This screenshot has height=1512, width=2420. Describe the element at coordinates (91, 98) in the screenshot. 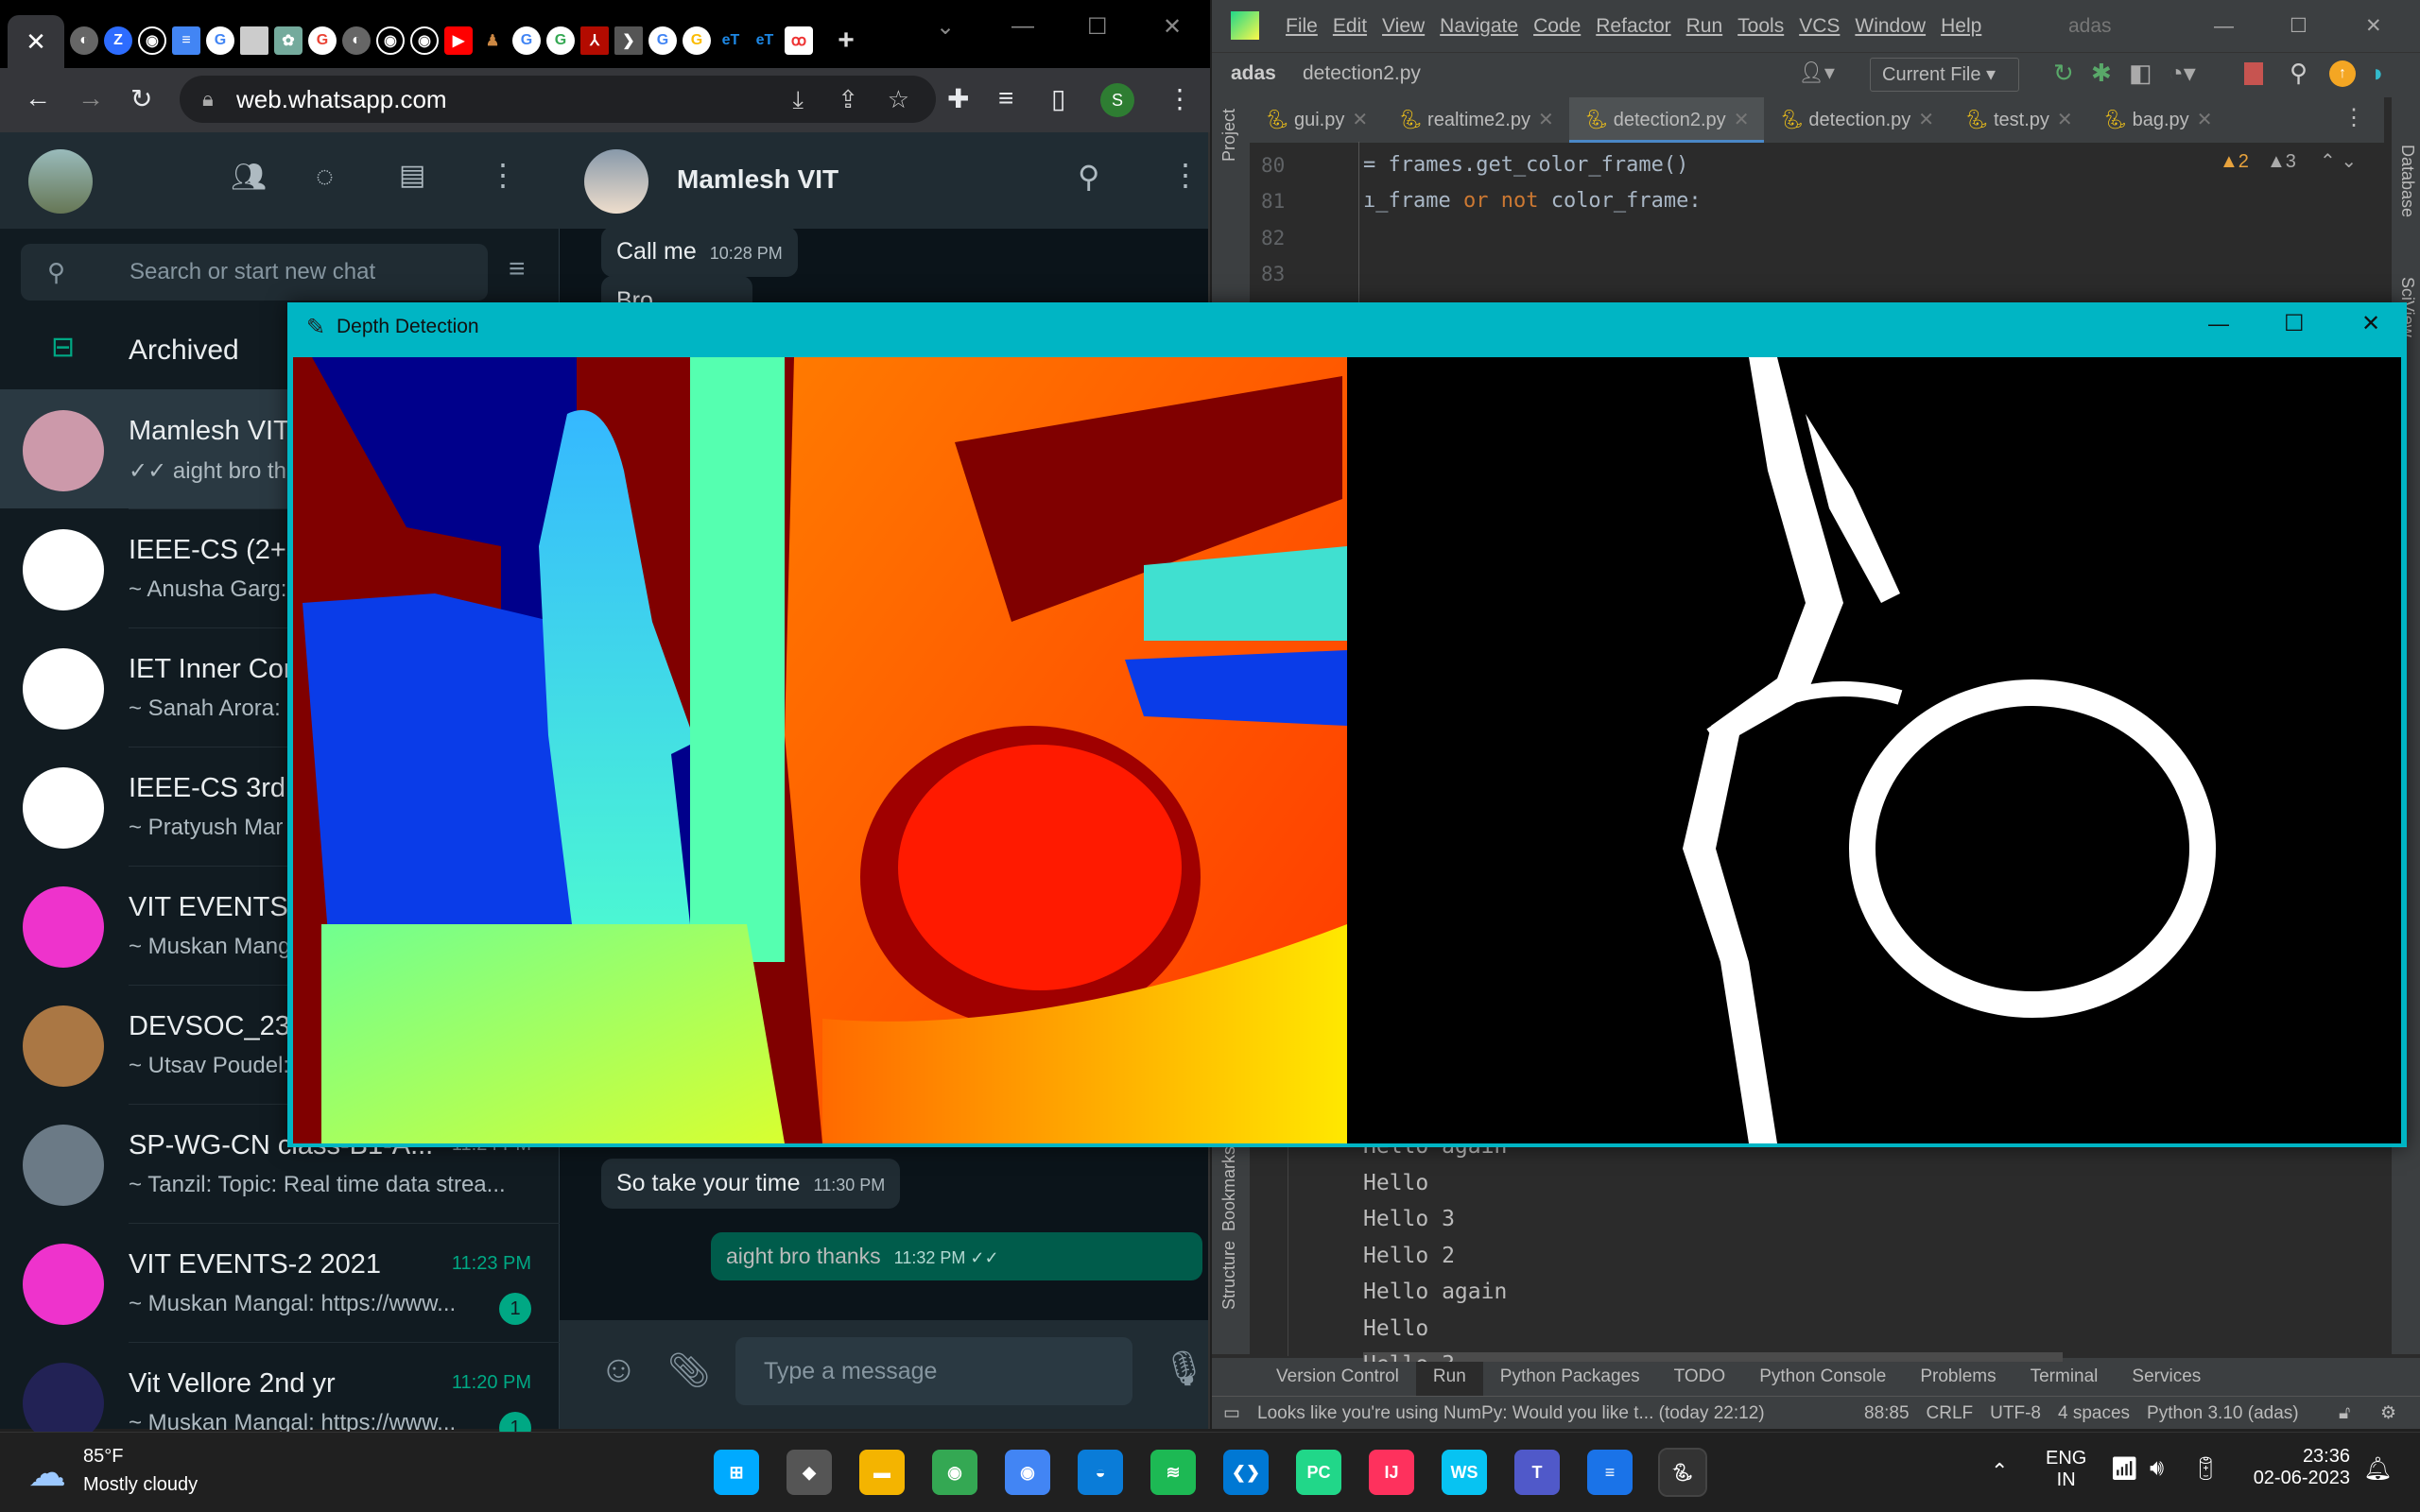

I see `forward-icon: →` at that location.